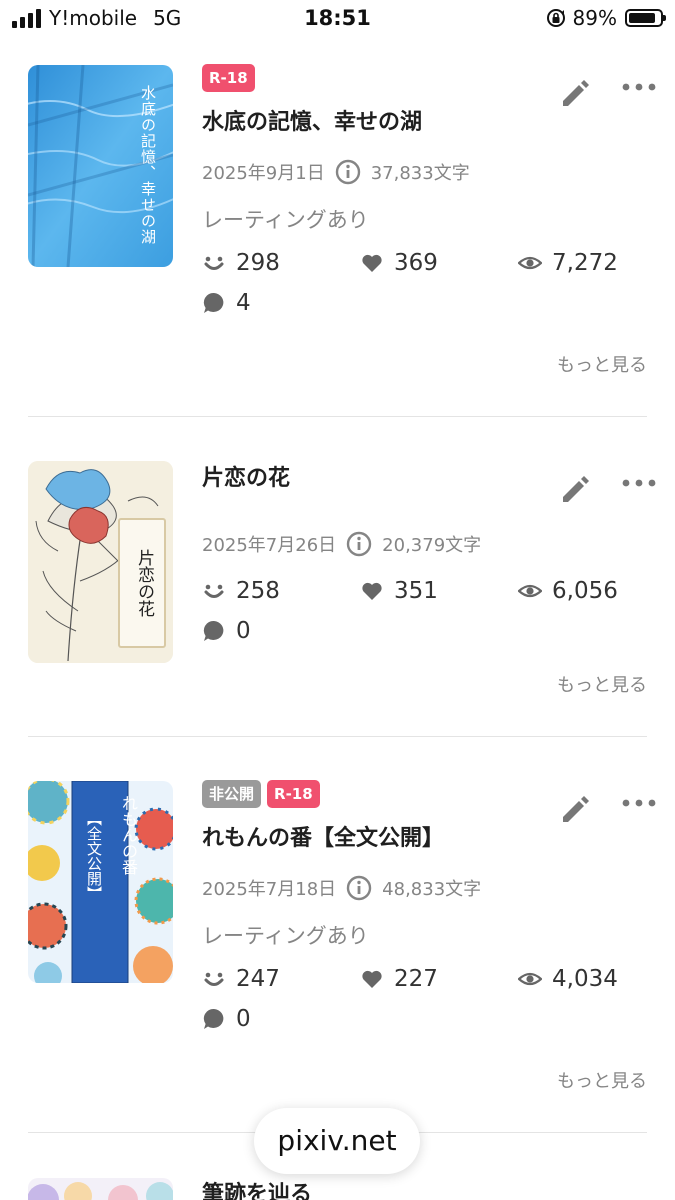 This screenshot has width=675, height=1200. I want to click on work-cover: 水底の記憶、幸せの湖, so click(100, 166).